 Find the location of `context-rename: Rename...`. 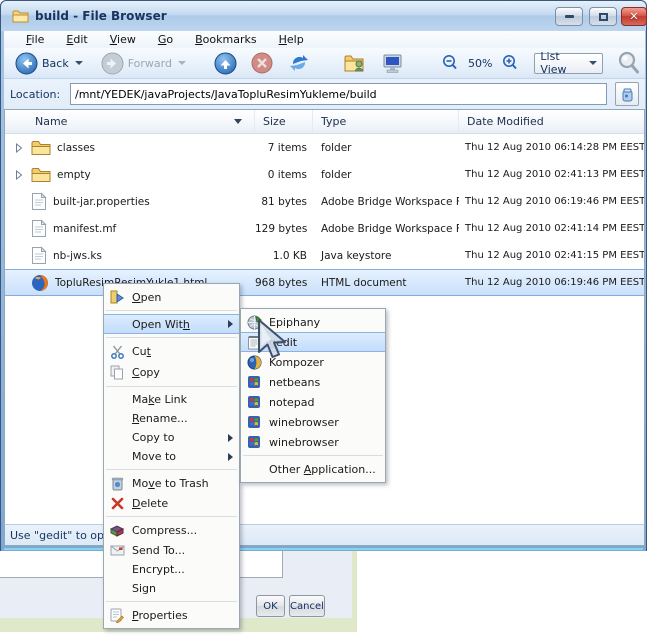

context-rename: Rename... is located at coordinates (171, 418).